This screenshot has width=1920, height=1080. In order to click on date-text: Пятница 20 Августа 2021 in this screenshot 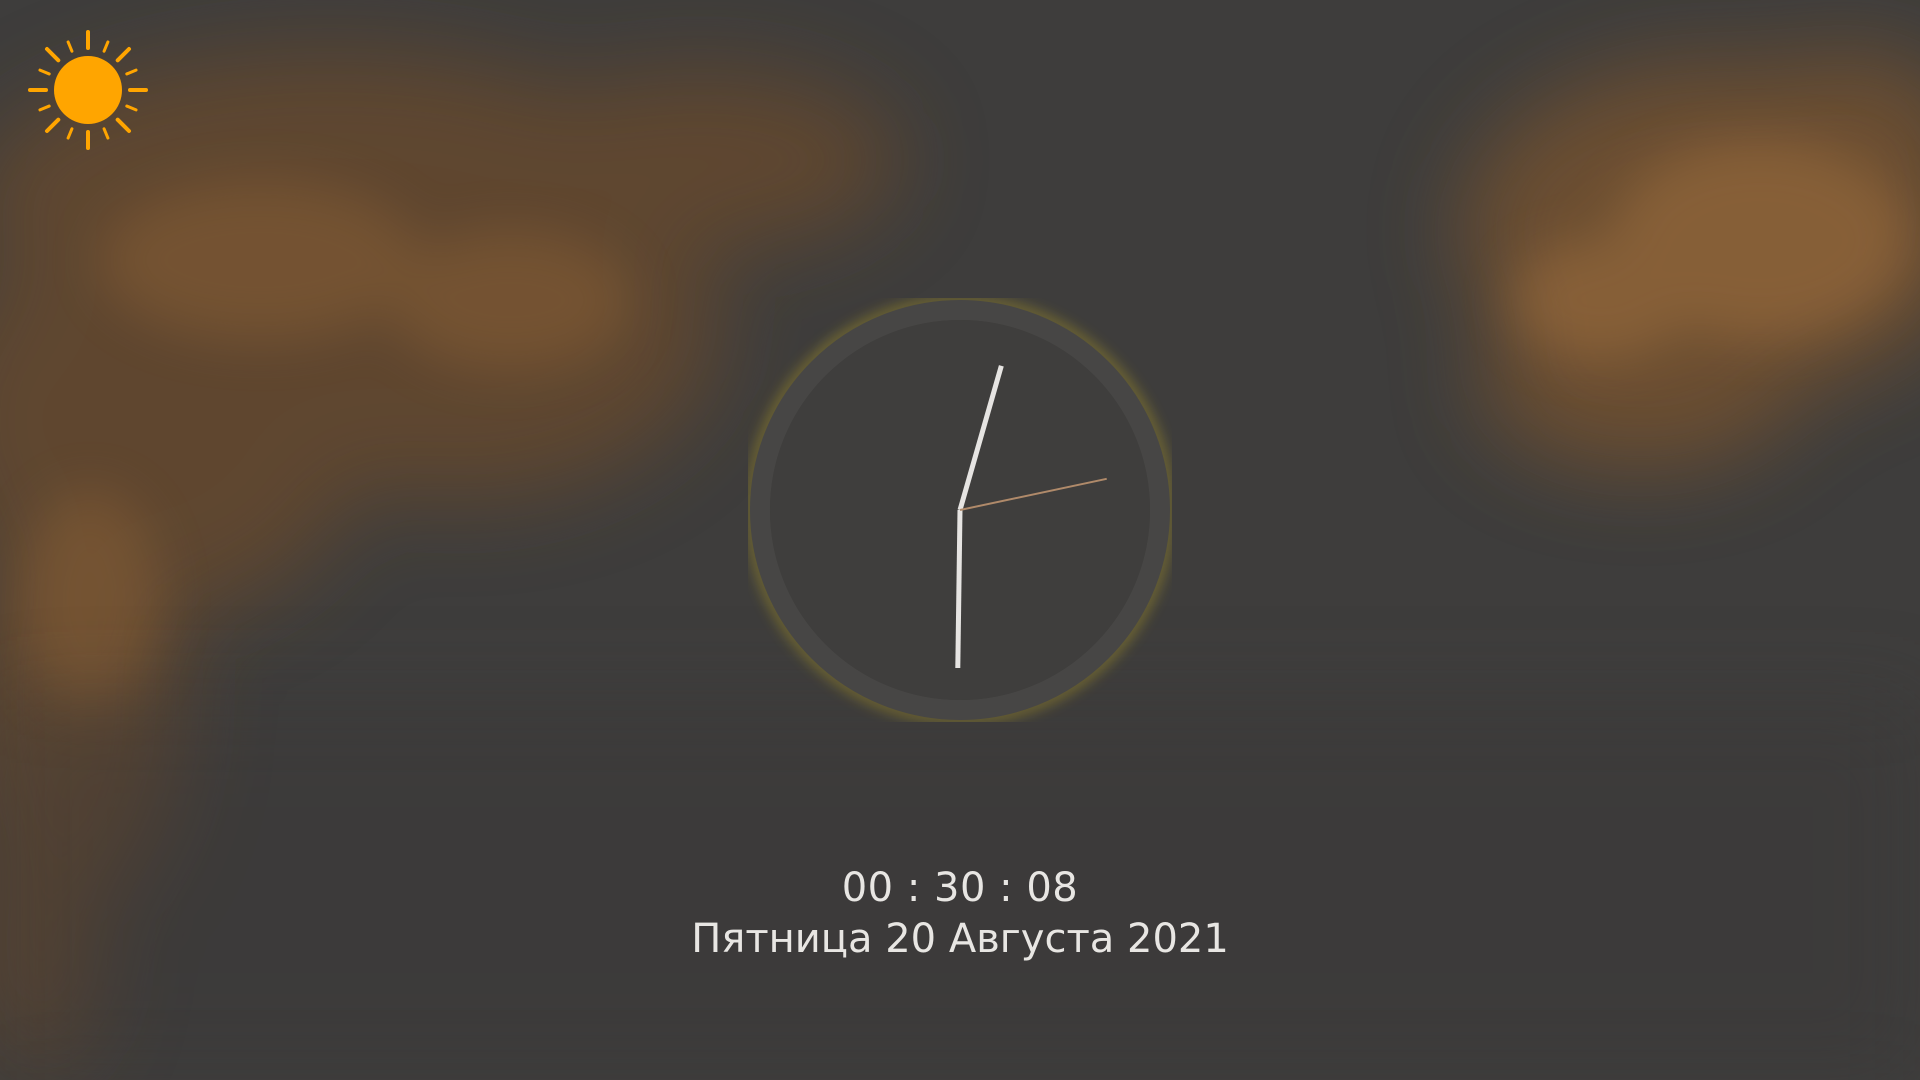, I will do `click(960, 939)`.